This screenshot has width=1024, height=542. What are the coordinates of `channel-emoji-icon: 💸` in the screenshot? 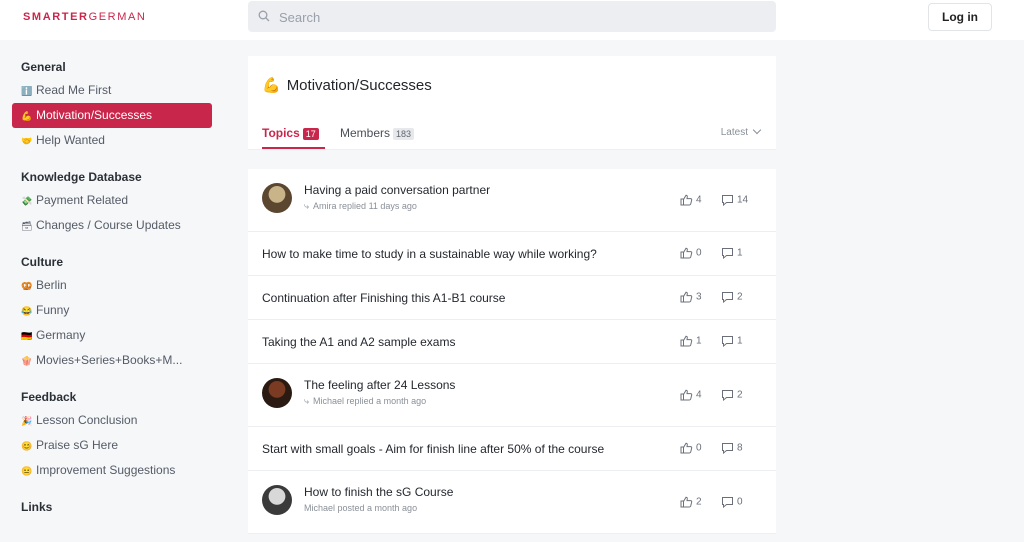 It's located at (27, 201).